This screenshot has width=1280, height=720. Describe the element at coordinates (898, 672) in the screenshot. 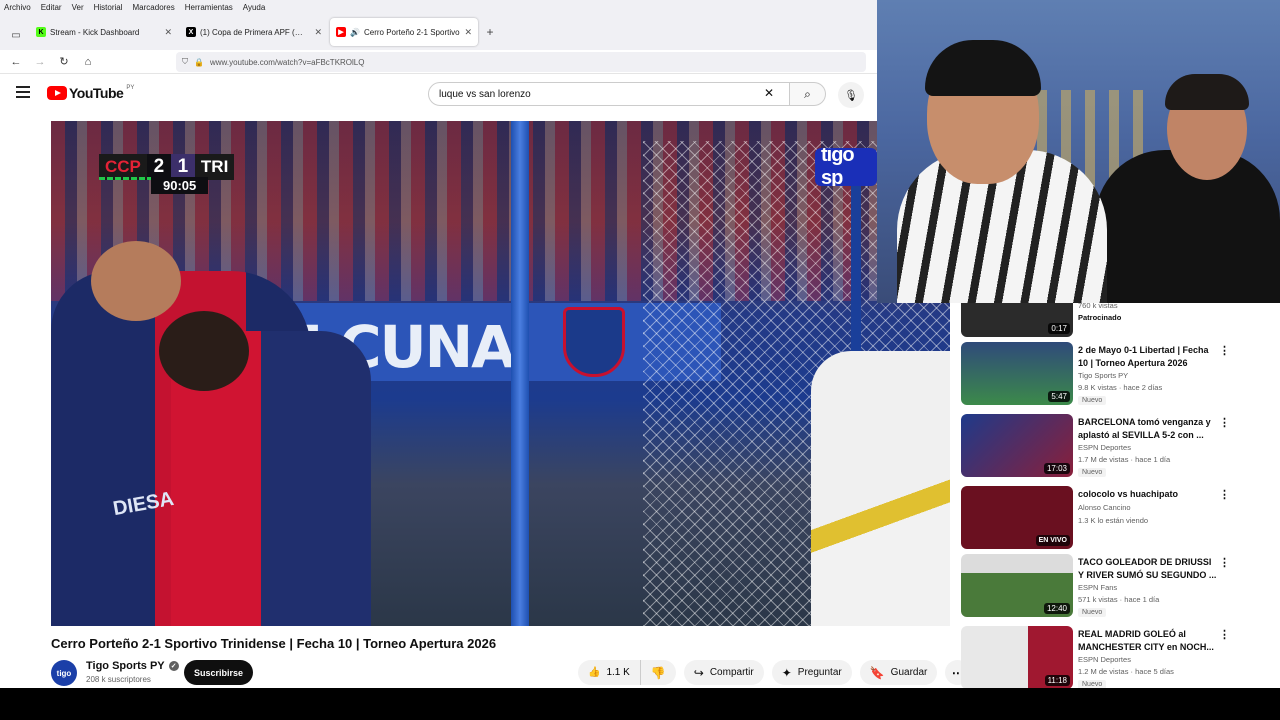

I see `save-button: 🔖 Guardar` at that location.